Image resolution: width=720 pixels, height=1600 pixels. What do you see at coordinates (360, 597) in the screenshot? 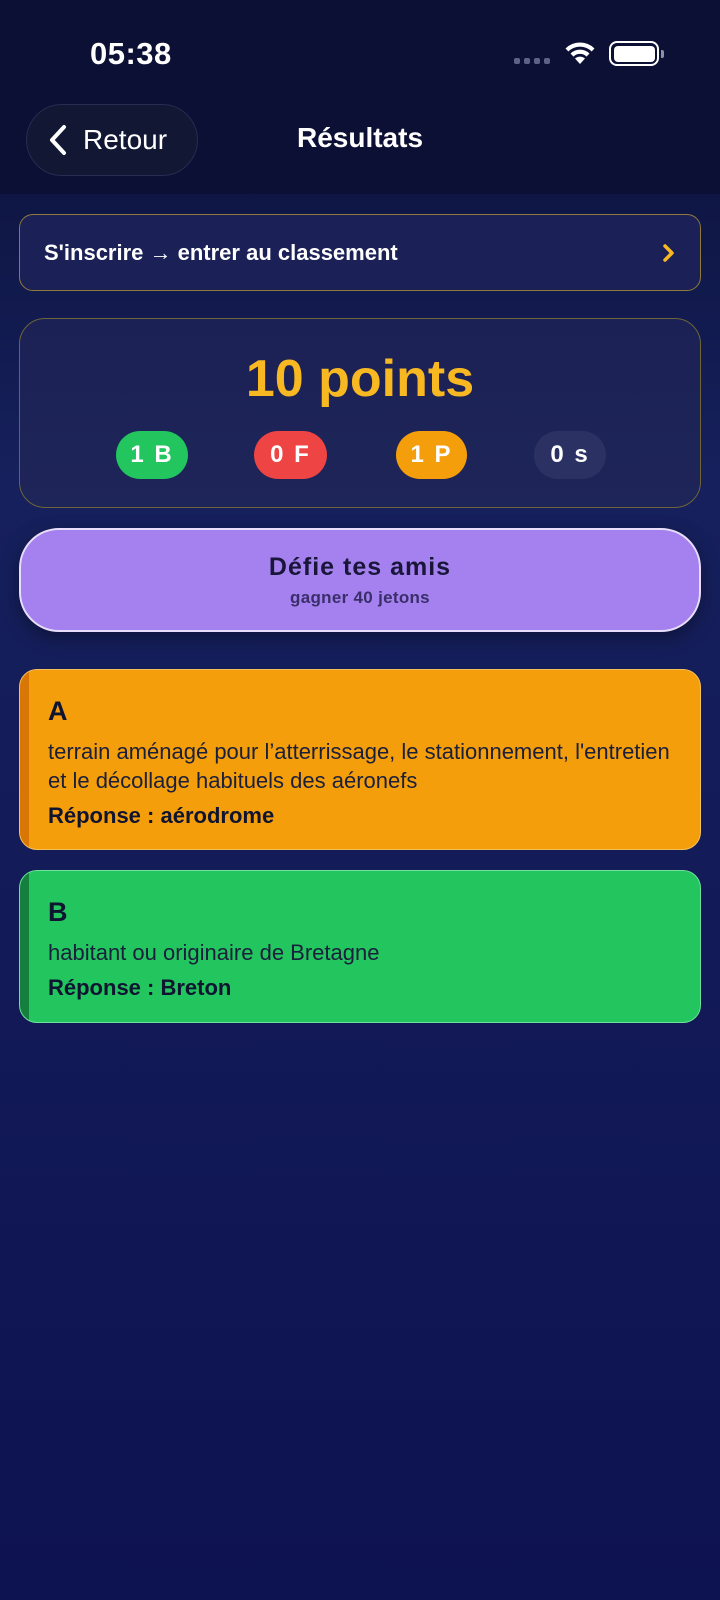
I see `challenge-subtitle: gagner 40 jetons` at bounding box center [360, 597].